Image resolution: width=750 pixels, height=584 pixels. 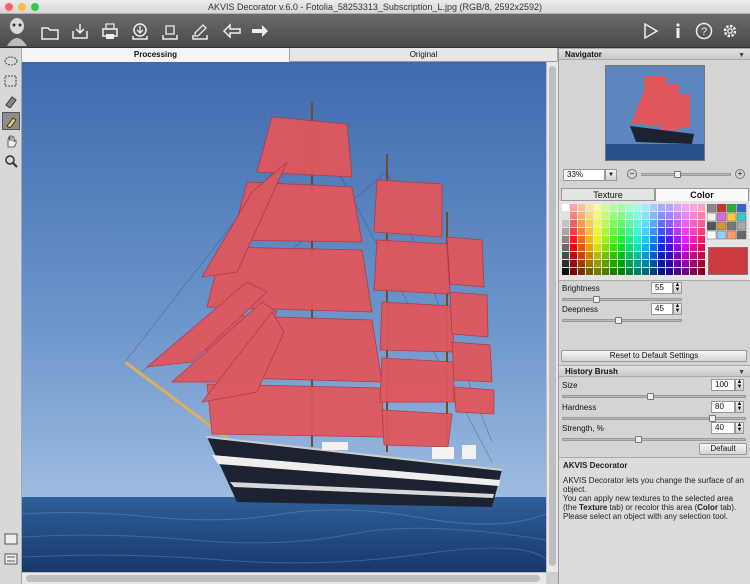 I want to click on recent-colors, so click(x=727, y=223).